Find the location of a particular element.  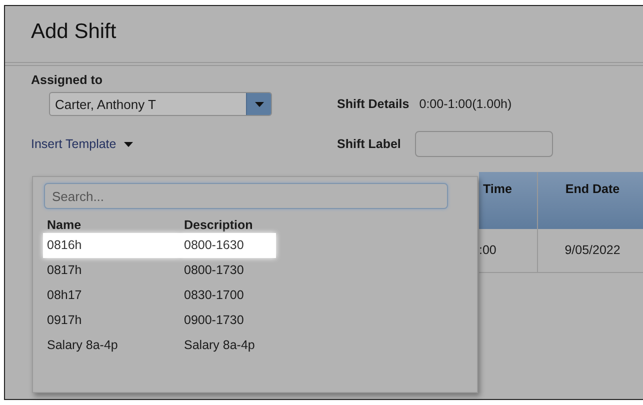

dialog-title: Add Shift is located at coordinates (74, 32).